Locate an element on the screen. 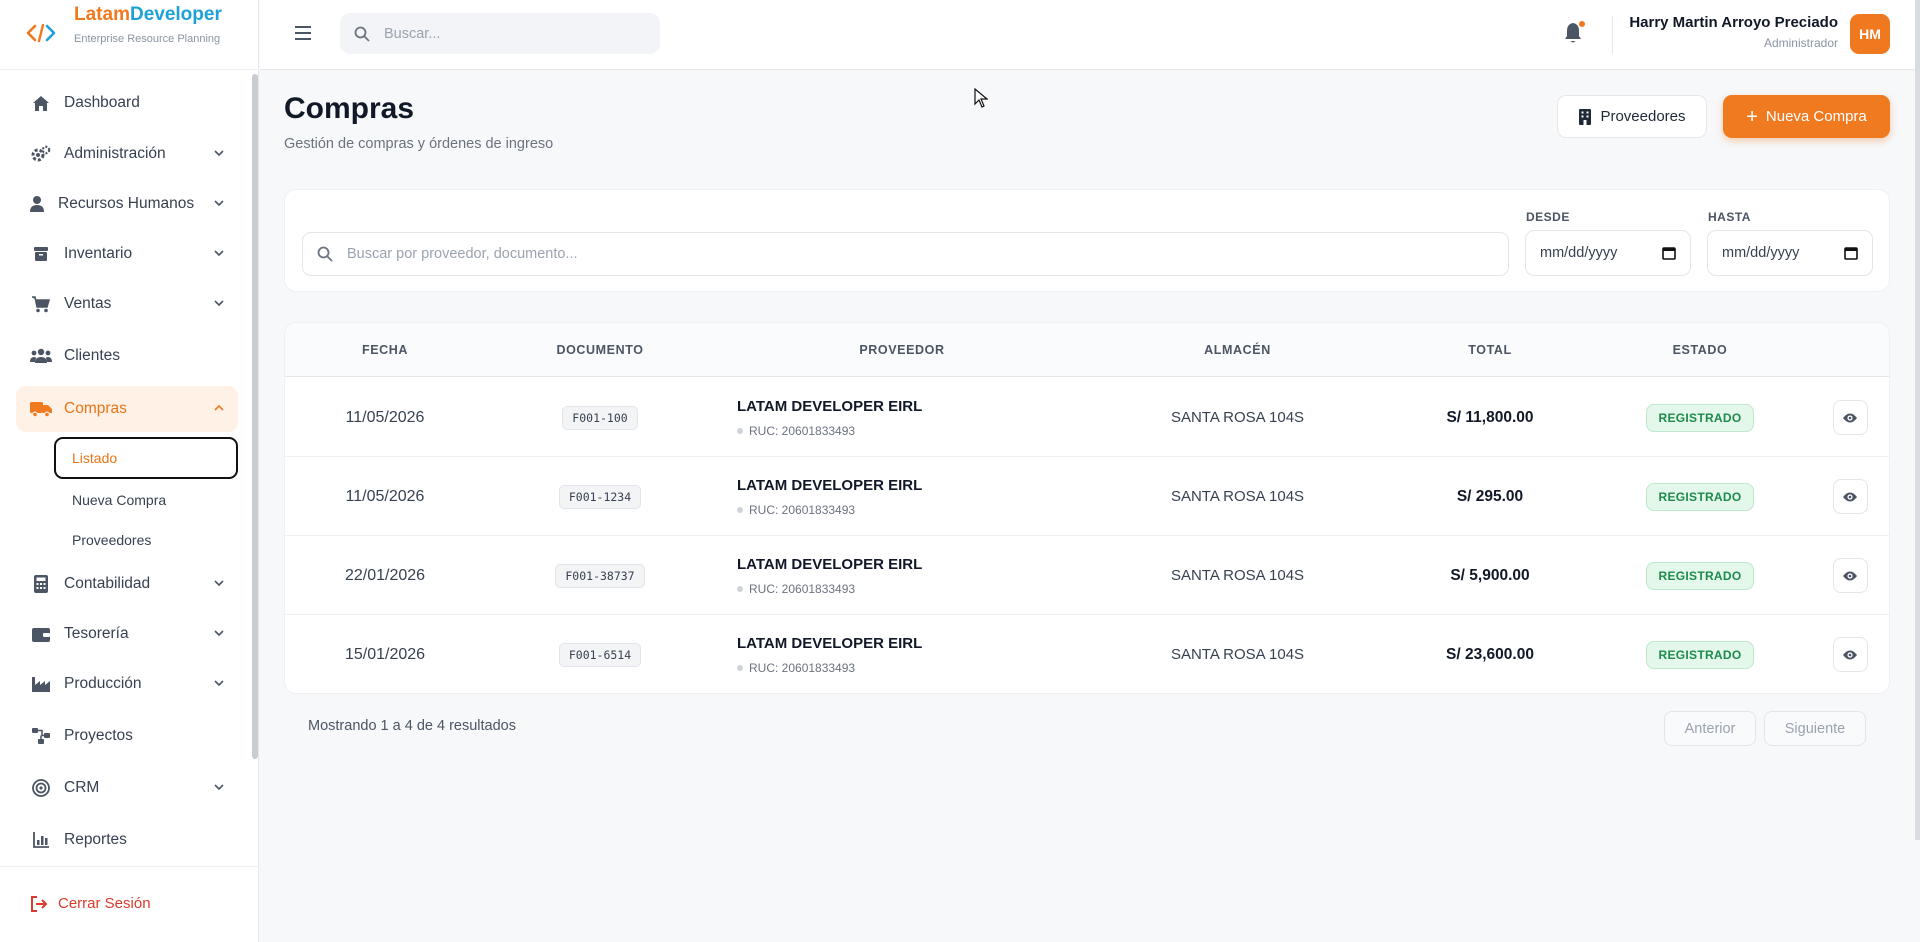 The height and width of the screenshot is (942, 1920). sidebar-subitem-nueva-compra: Nueva Compra is located at coordinates (146, 500).